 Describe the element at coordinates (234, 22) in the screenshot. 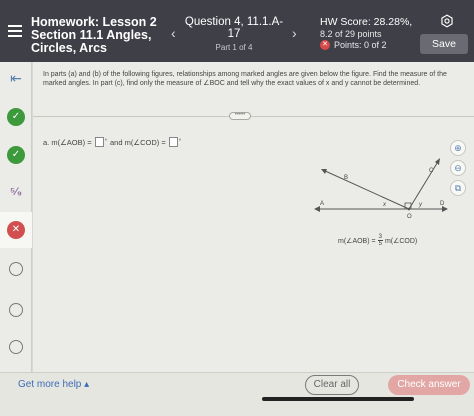

I see `question-title-line1: Question 4, 11.1.A-` at that location.